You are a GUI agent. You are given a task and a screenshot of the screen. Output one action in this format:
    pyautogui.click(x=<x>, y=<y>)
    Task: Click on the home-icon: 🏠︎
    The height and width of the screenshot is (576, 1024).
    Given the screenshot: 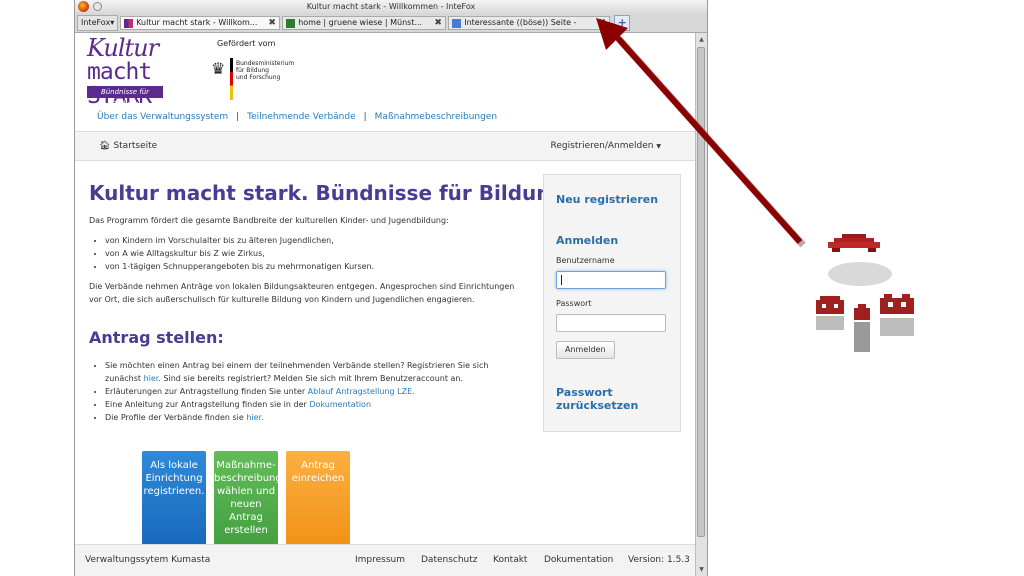 What is the action you would take?
    pyautogui.click(x=105, y=146)
    